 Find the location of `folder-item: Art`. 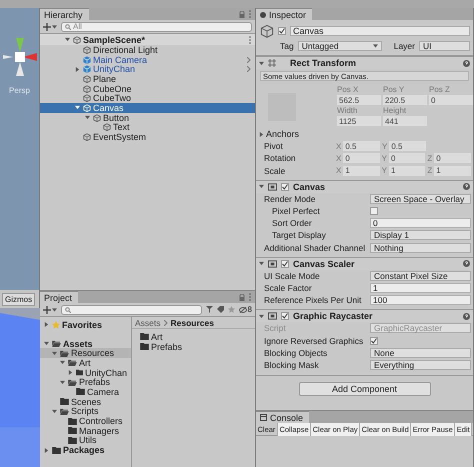

folder-item: Art is located at coordinates (193, 337).